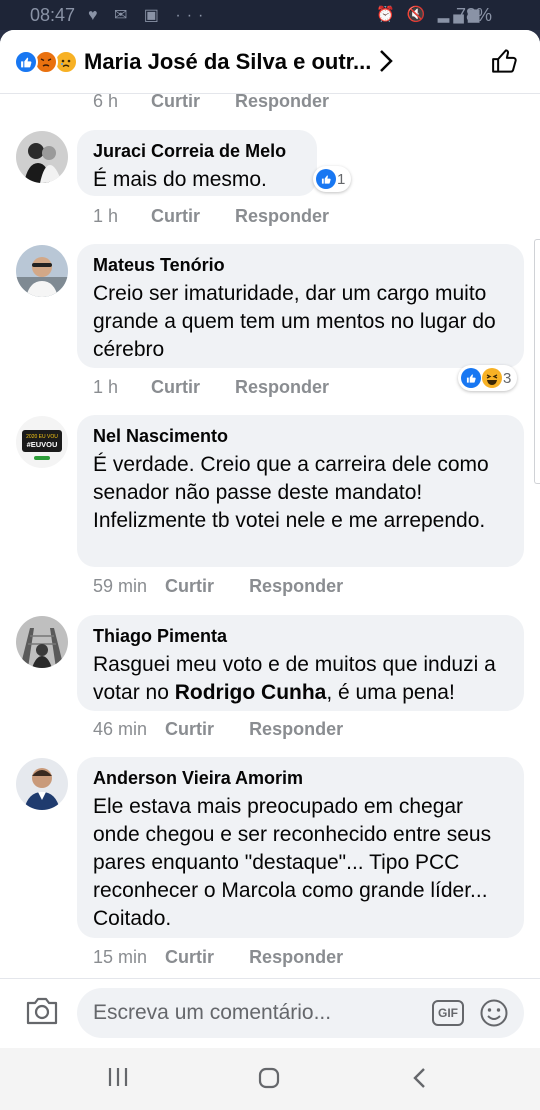 The image size is (540, 1110). Describe the element at coordinates (300, 778) in the screenshot. I see `comment-author: Anderson Vieira Amorim` at that location.